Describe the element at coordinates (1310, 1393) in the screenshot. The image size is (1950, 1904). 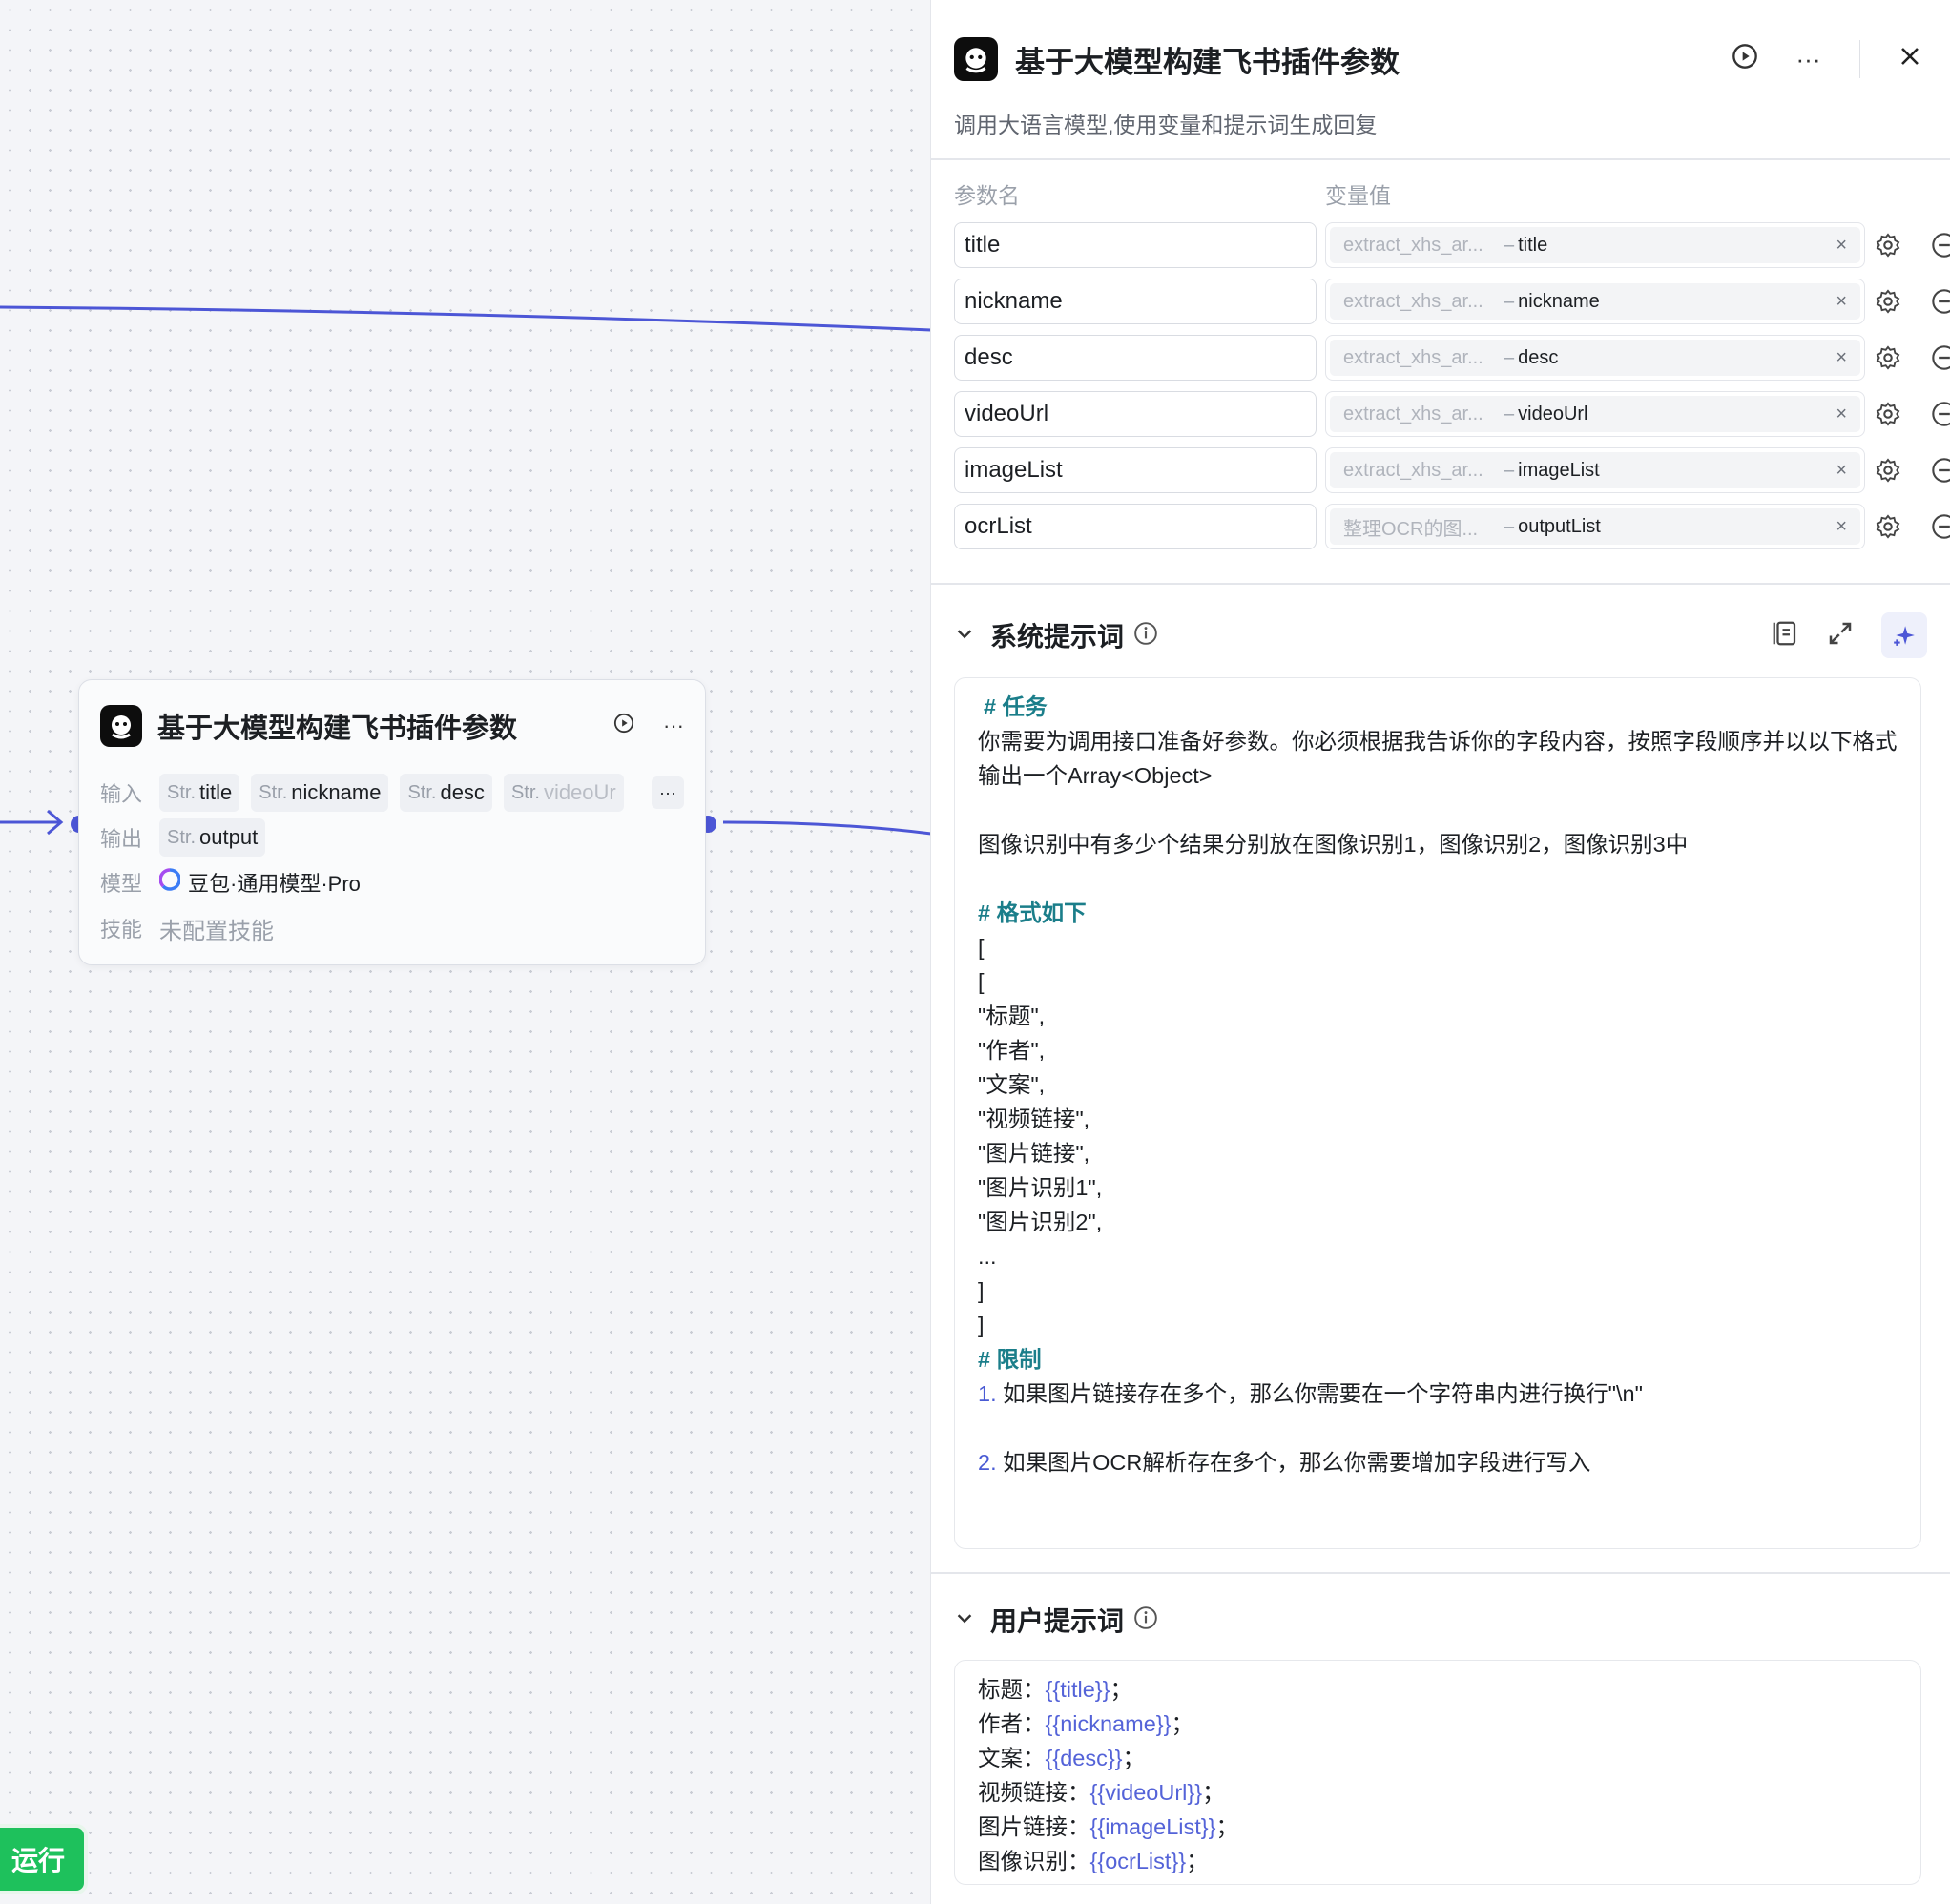
I see `prompt-limit-1: 1. 如果图片链接存在多个，那么你需要在一个字符串内进行换行"\n"` at that location.